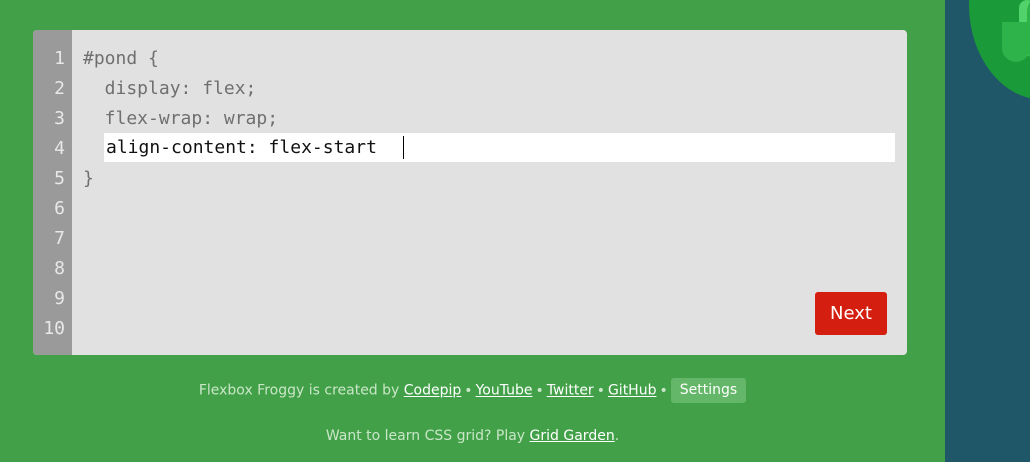 Image resolution: width=1030 pixels, height=462 pixels. Describe the element at coordinates (54, 328) in the screenshot. I see `line-number: 10` at that location.